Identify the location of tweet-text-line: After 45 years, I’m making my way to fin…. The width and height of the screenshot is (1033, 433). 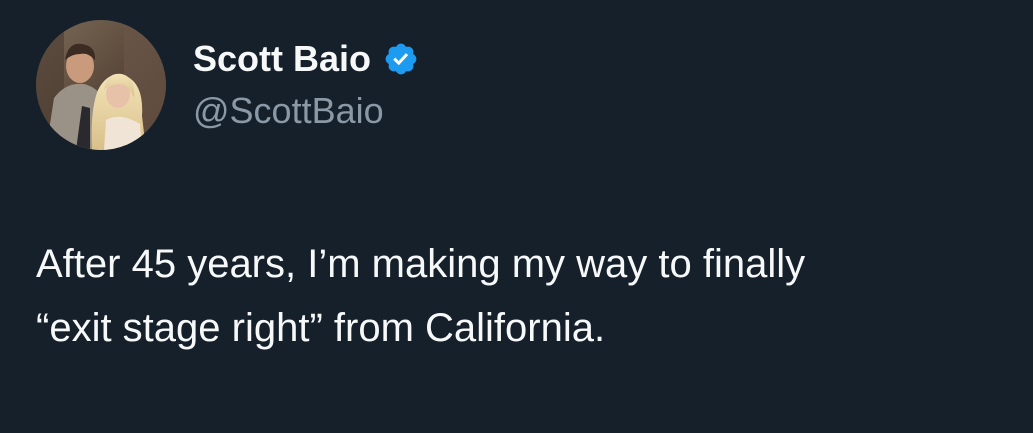
(421, 264).